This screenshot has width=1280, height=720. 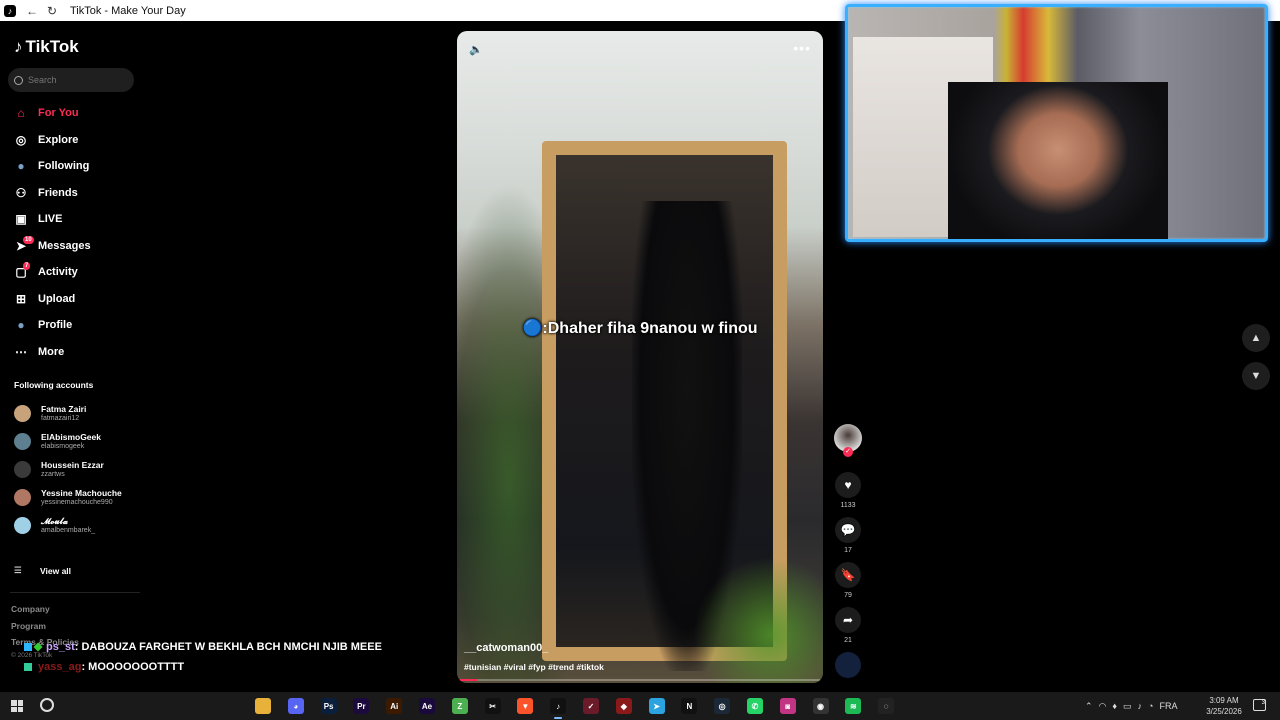 I want to click on language-indicator: FRA, so click(x=1168, y=706).